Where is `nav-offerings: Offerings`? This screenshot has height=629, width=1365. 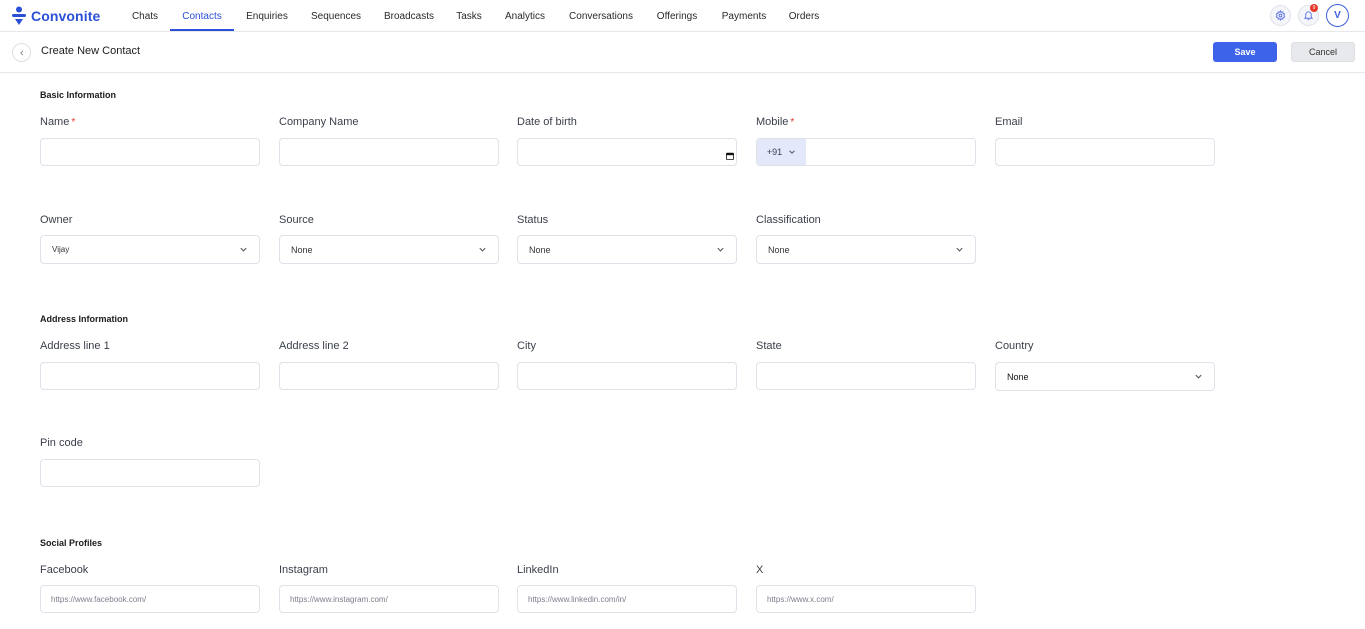 nav-offerings: Offerings is located at coordinates (677, 15).